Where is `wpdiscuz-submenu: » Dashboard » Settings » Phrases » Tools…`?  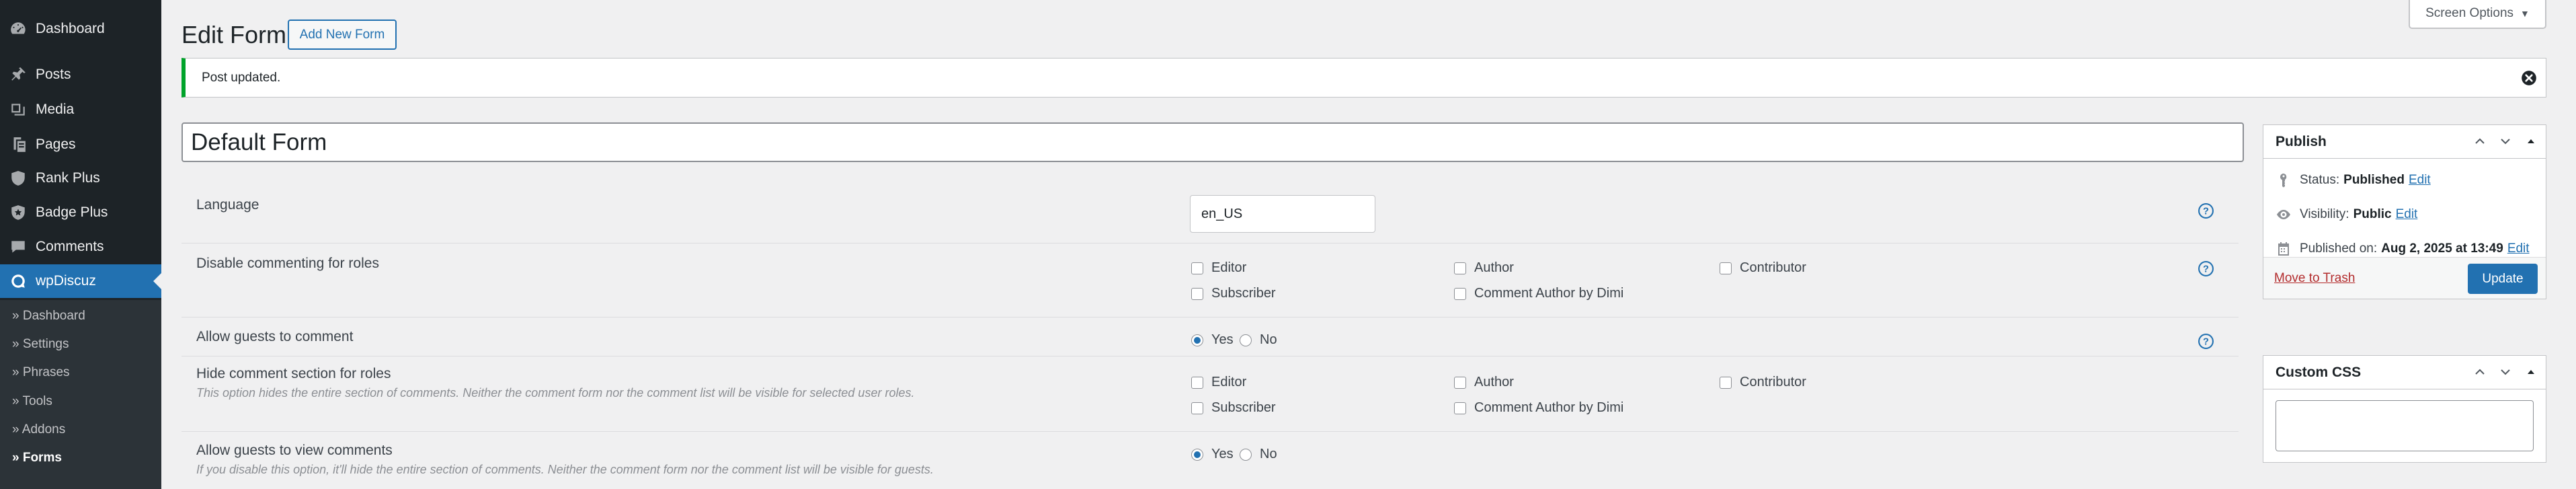
wpdiscuz-submenu: » Dashboard » Settings » Phrases » Tools… is located at coordinates (80, 394).